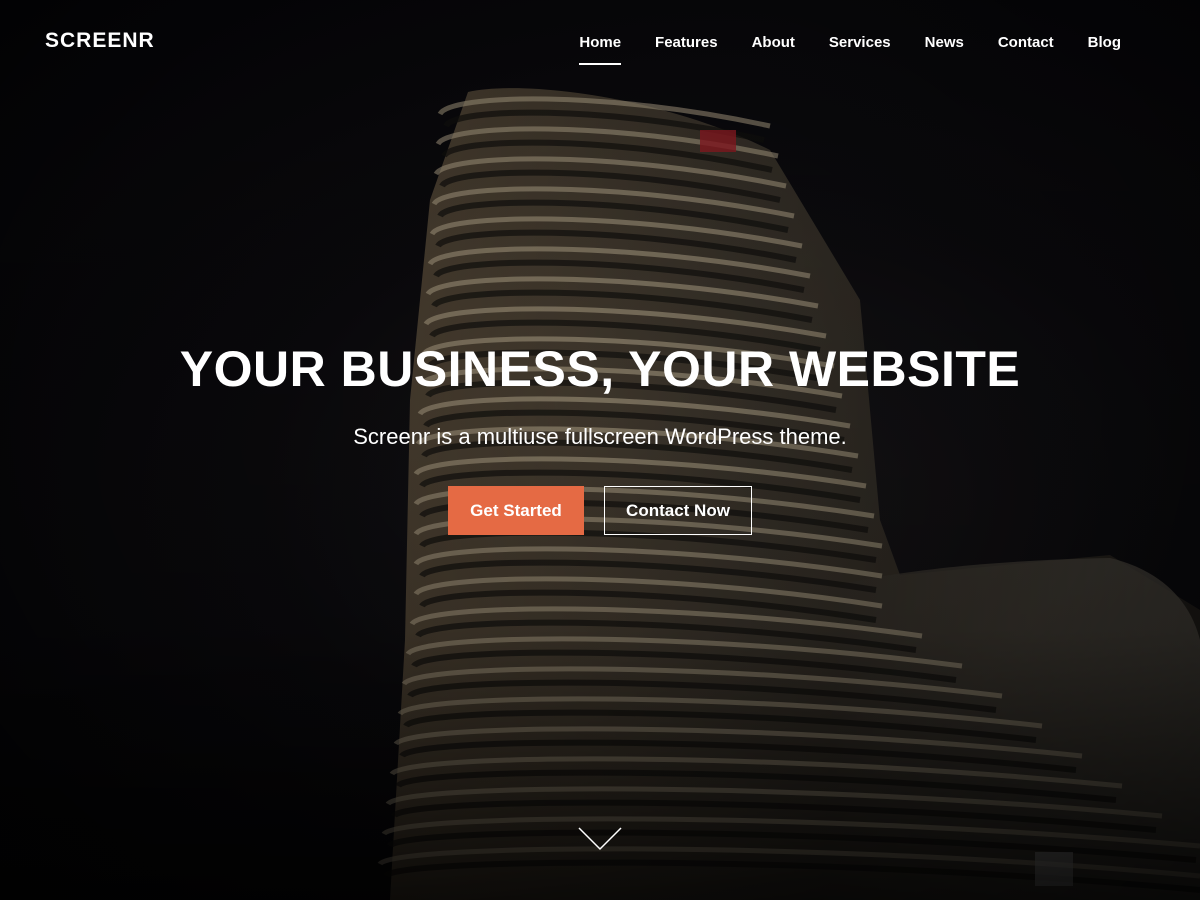 The height and width of the screenshot is (900, 1200). What do you see at coordinates (600, 510) in the screenshot?
I see `hero-buttons: Get Started Contact Now` at bounding box center [600, 510].